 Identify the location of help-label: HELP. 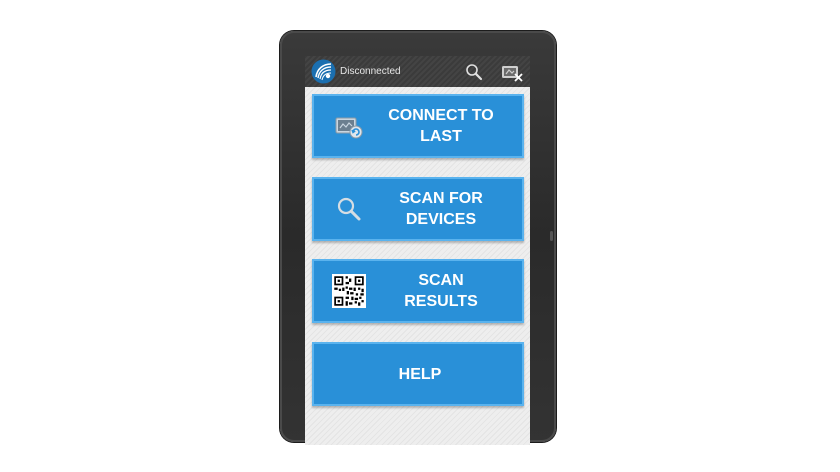
(420, 374).